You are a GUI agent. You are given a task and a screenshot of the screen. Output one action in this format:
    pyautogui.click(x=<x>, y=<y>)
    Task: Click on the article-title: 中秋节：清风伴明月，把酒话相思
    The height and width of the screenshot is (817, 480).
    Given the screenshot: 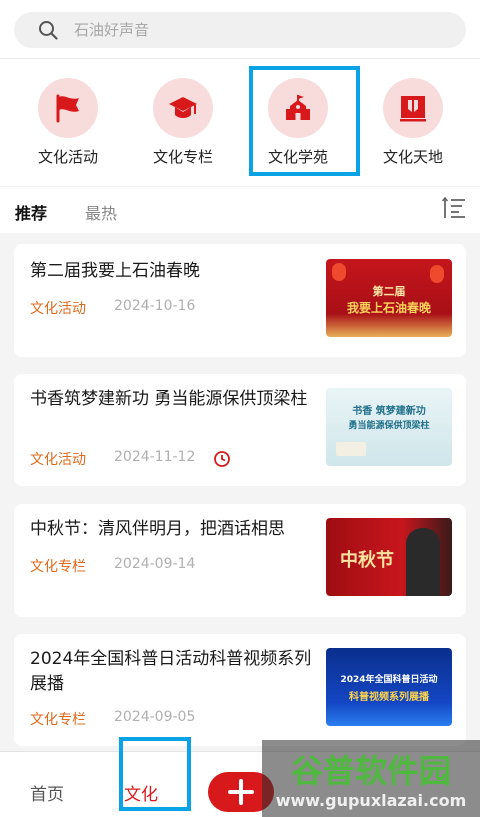 What is the action you would take?
    pyautogui.click(x=157, y=529)
    